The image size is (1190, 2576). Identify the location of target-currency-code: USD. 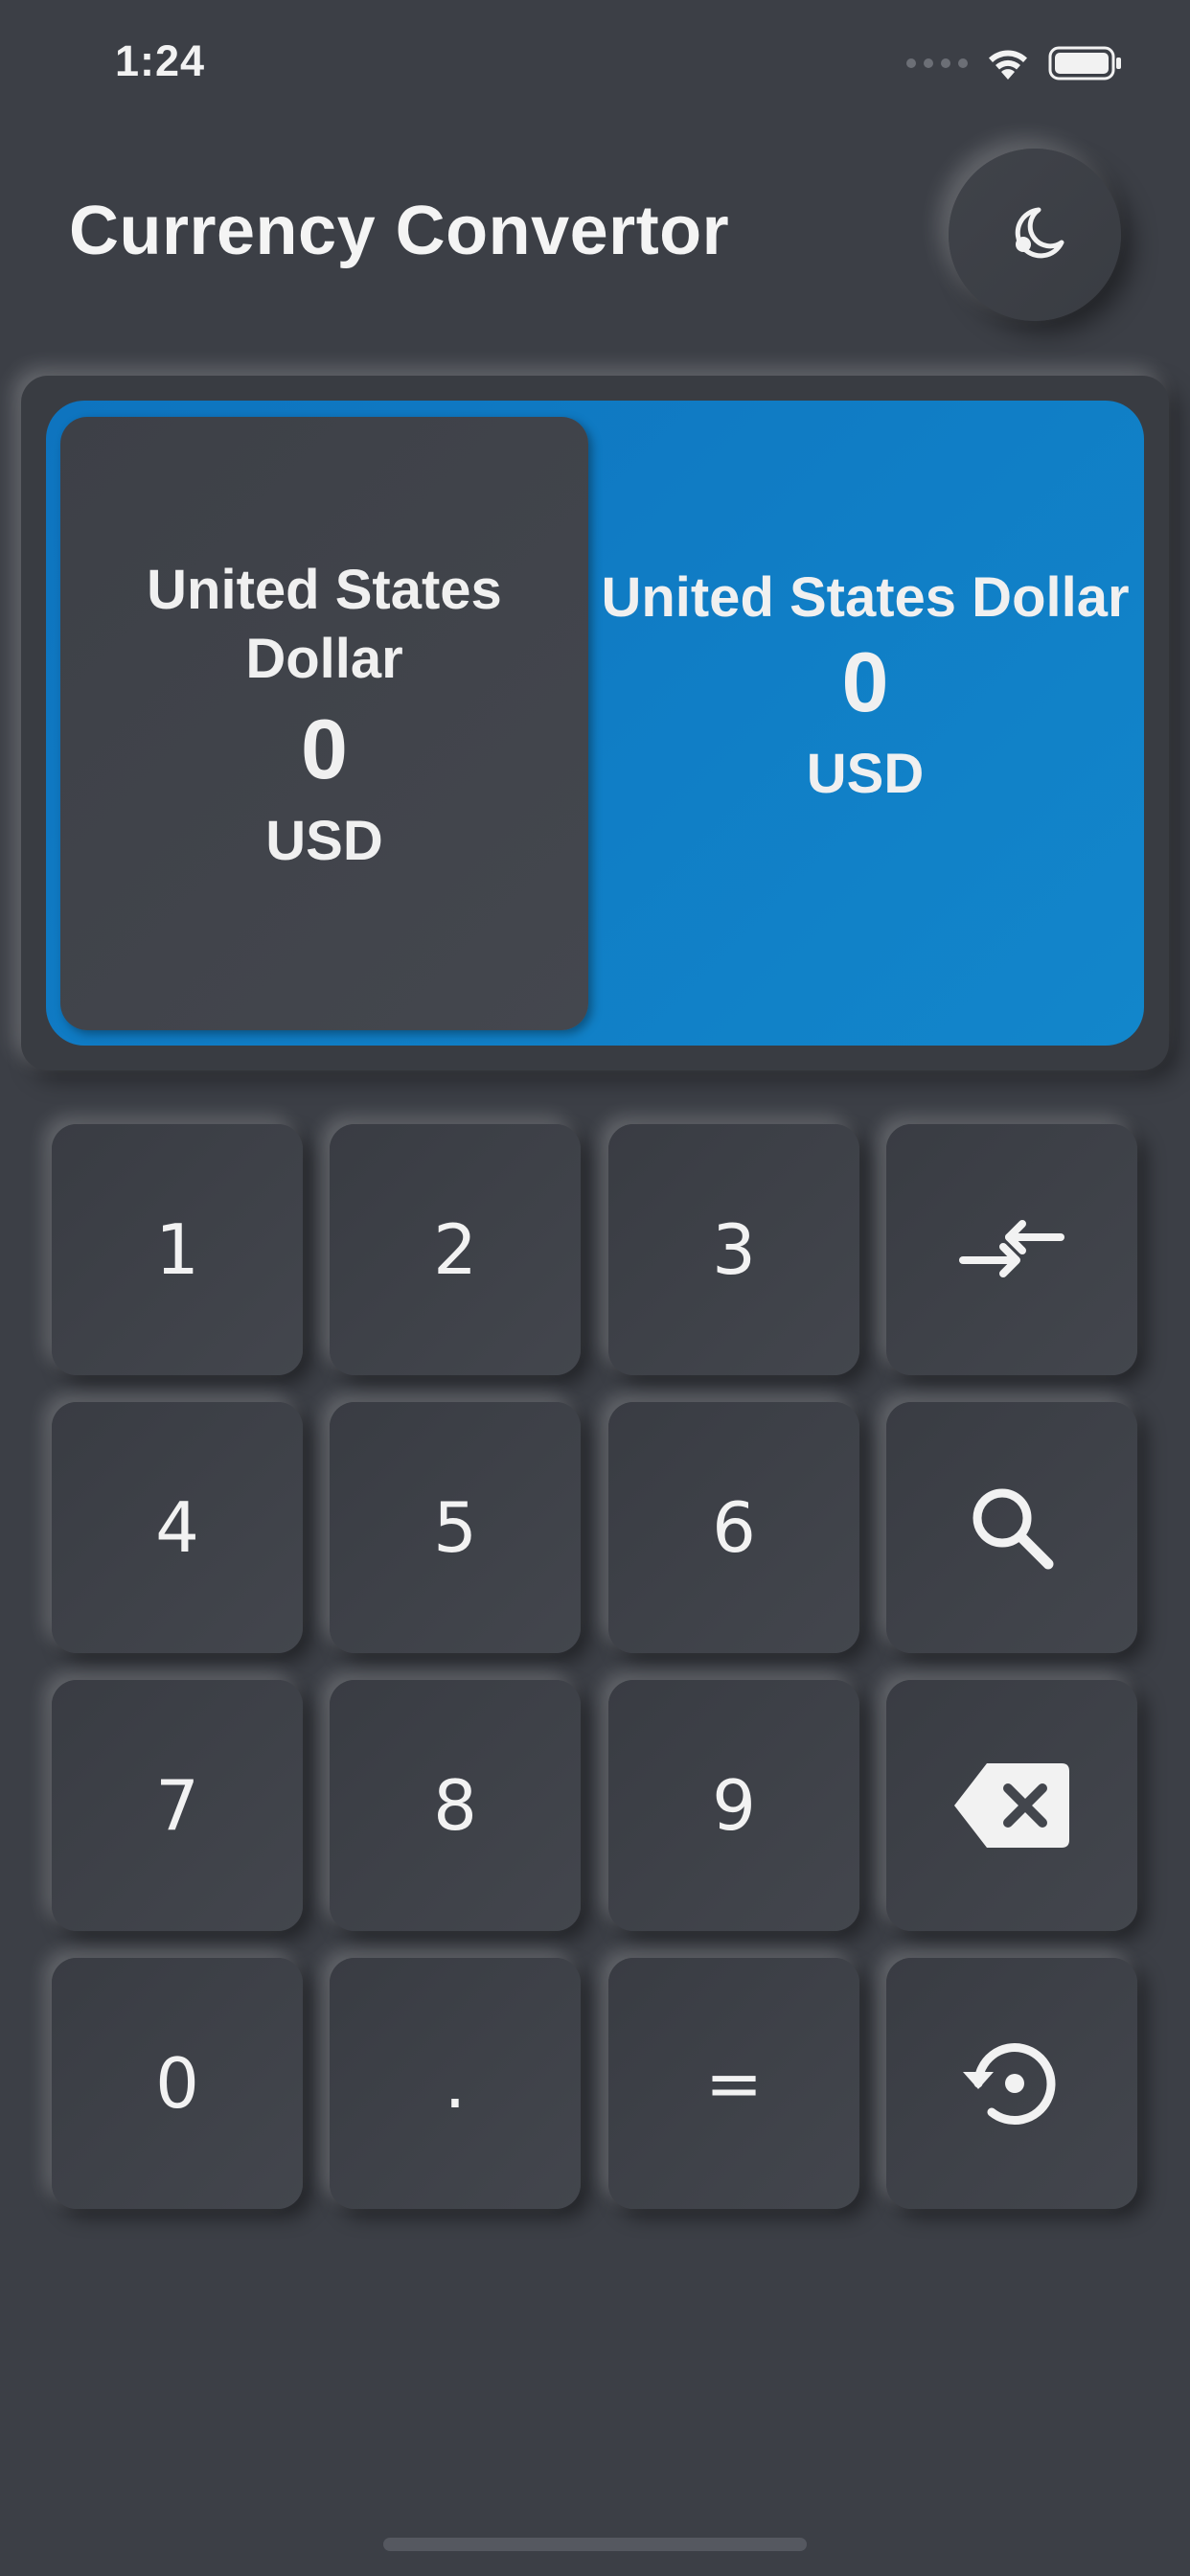
(866, 774).